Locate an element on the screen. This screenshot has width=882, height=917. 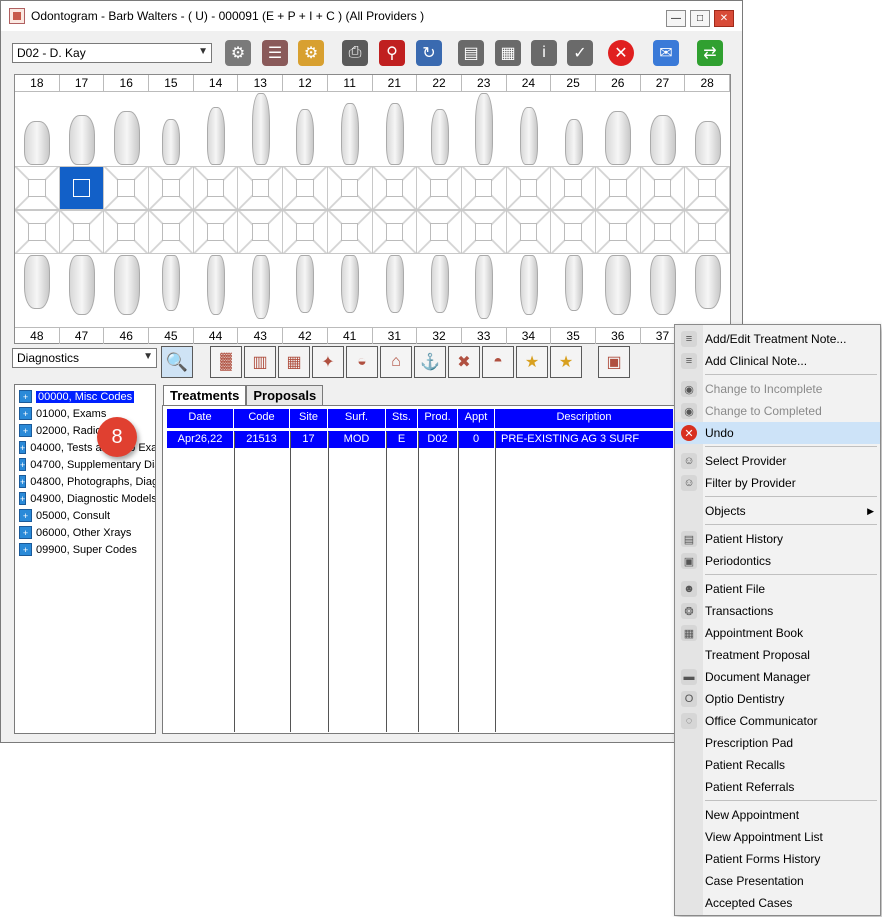
toolbar-button-gear-doc: ⚙ is located at coordinates (238, 53).